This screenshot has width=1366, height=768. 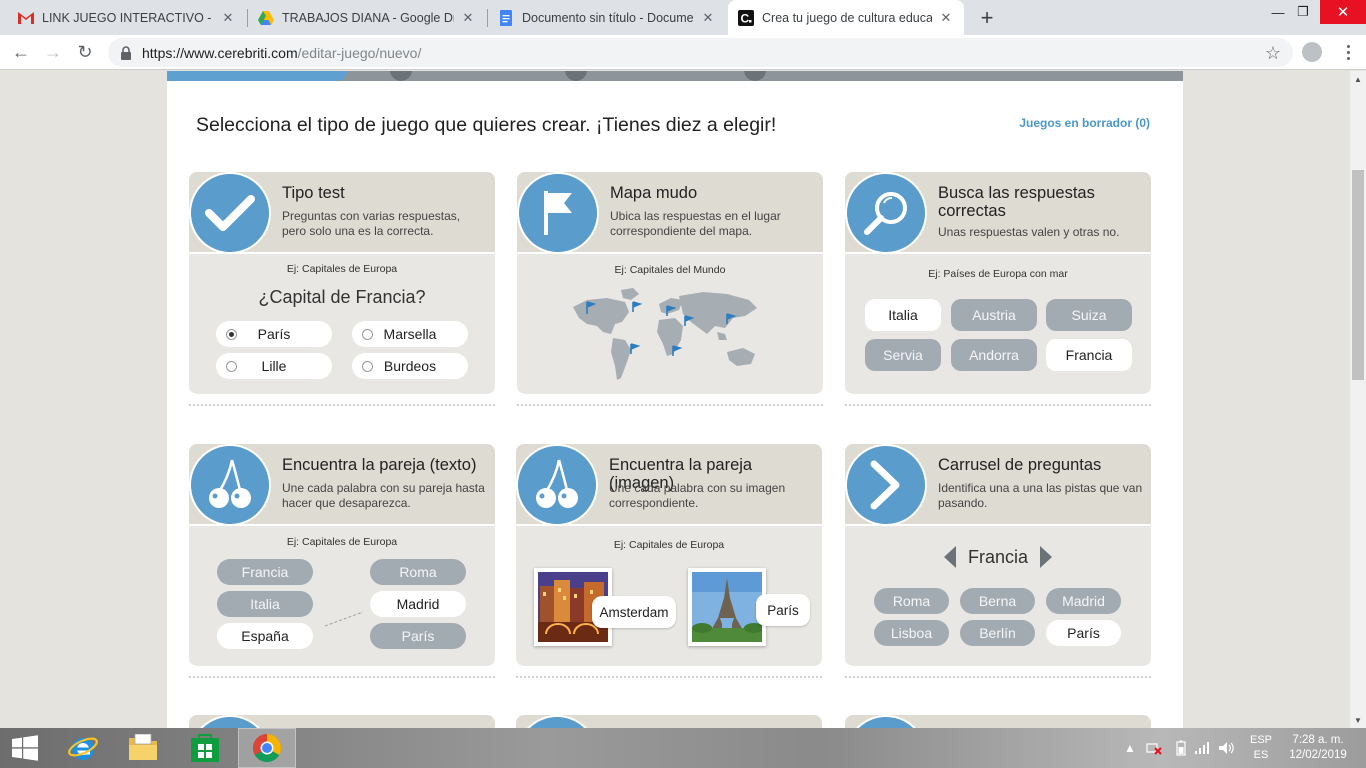 I want to click on forward-arrow-icon: →, so click(x=53, y=52).